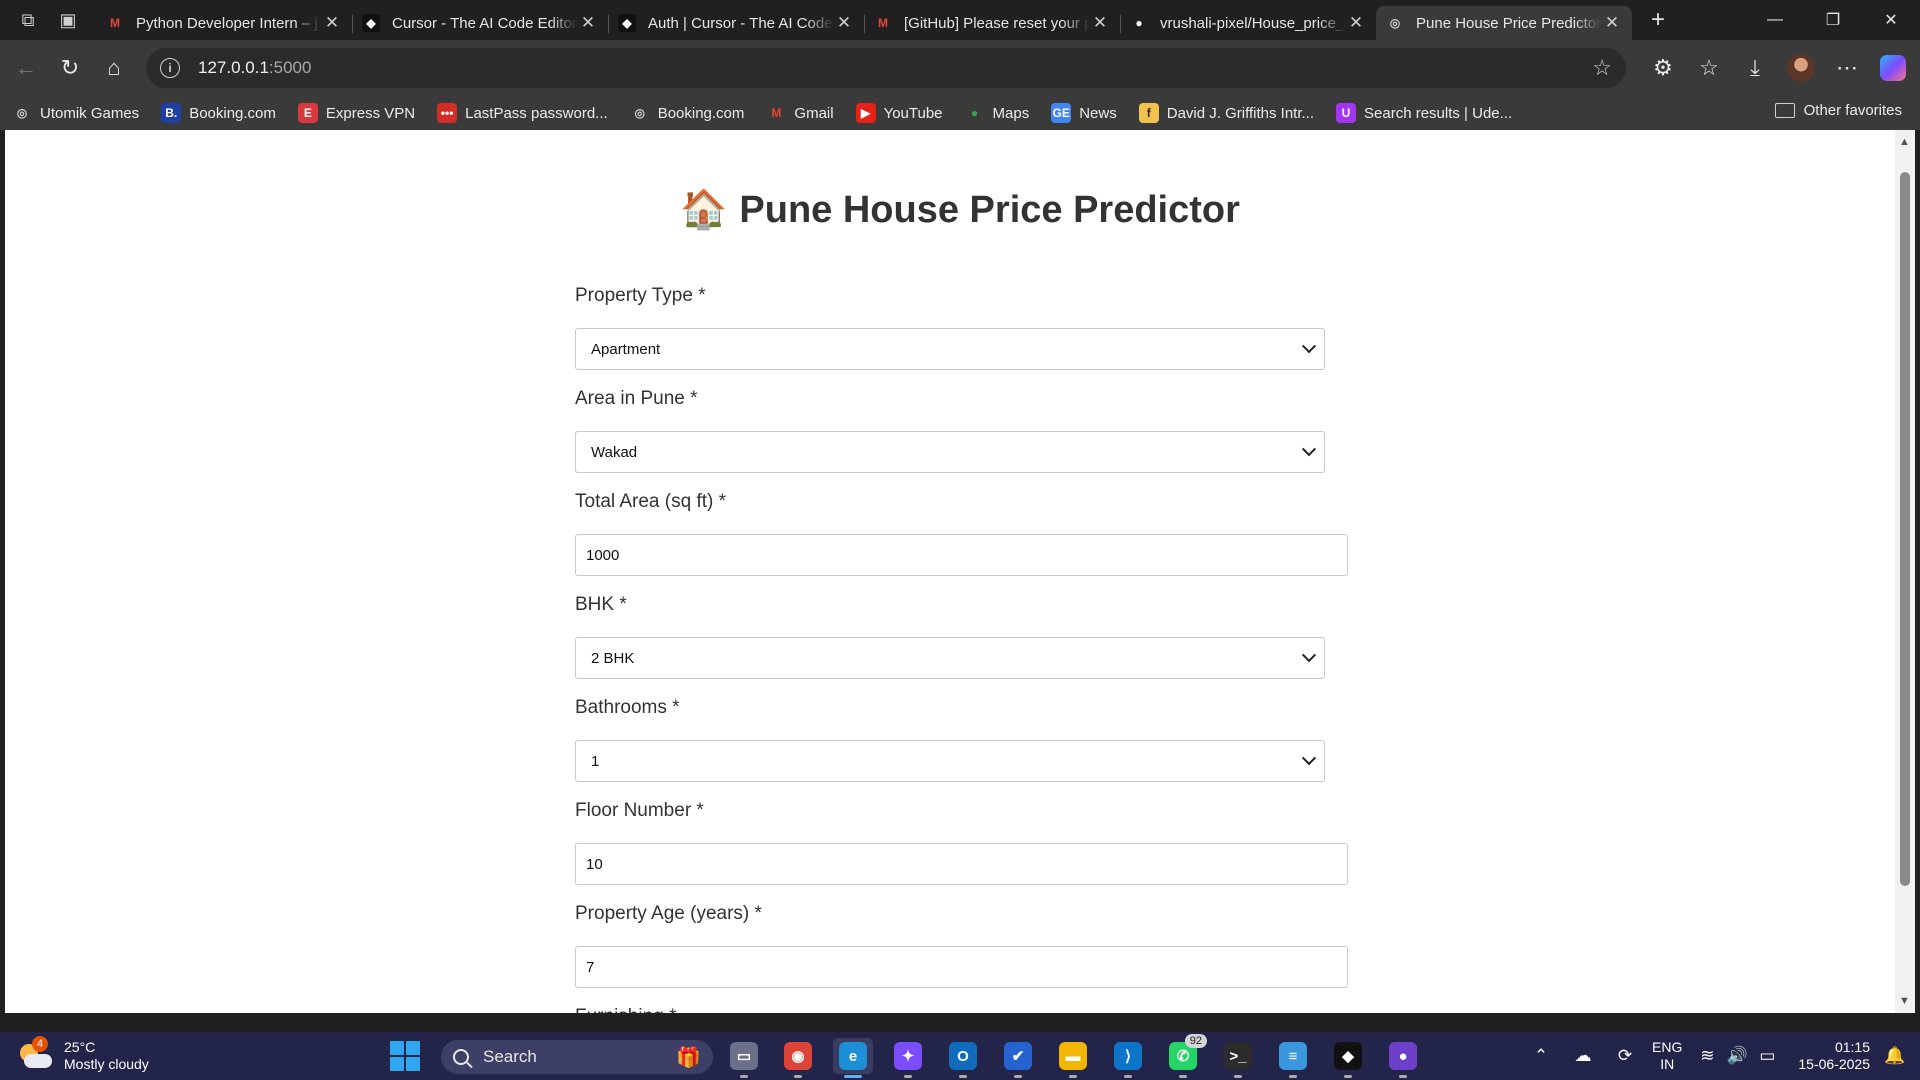 This screenshot has width=1920, height=1080. I want to click on site-info-icon: i, so click(170, 68).